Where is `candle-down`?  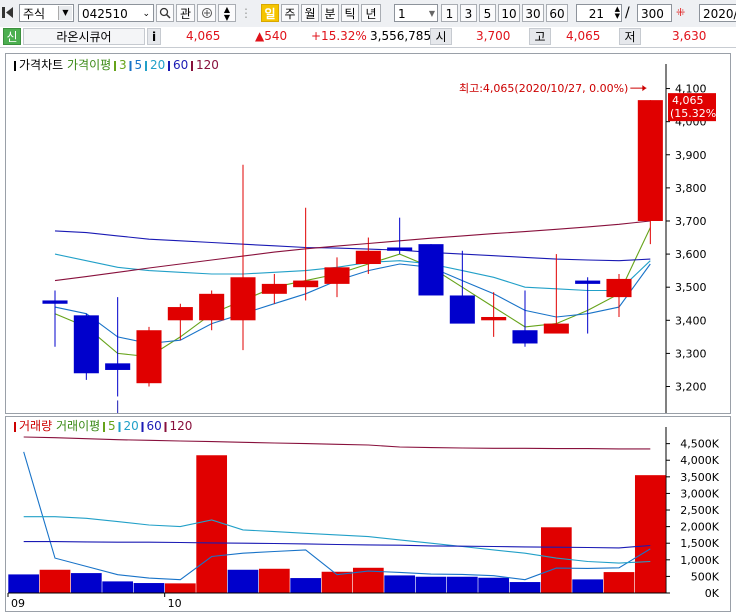 candle-down is located at coordinates (86, 344).